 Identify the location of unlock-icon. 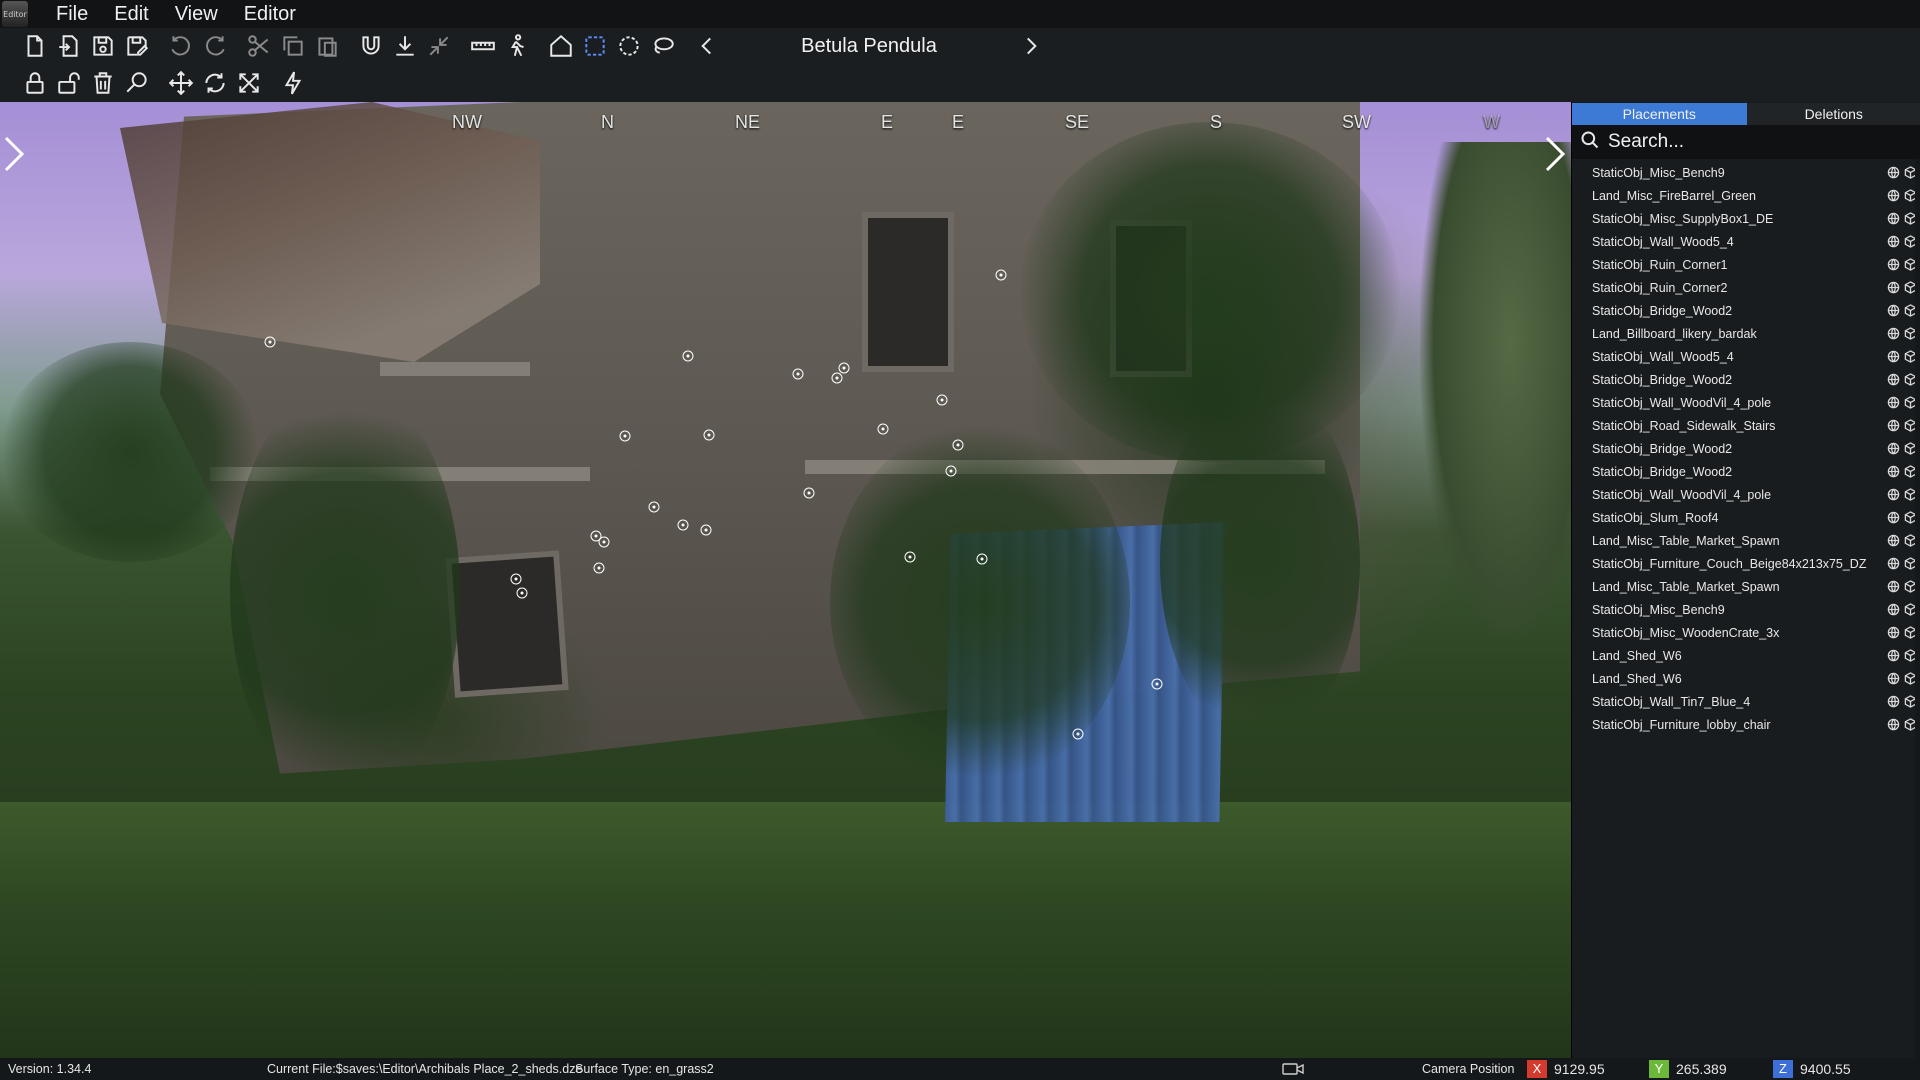
(69, 83).